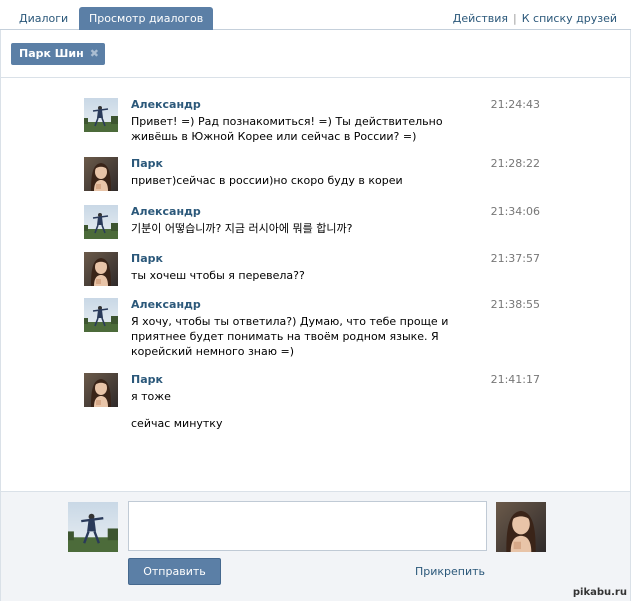 The height and width of the screenshot is (601, 631). I want to click on tab-dialogs: Диалоги, so click(43, 18).